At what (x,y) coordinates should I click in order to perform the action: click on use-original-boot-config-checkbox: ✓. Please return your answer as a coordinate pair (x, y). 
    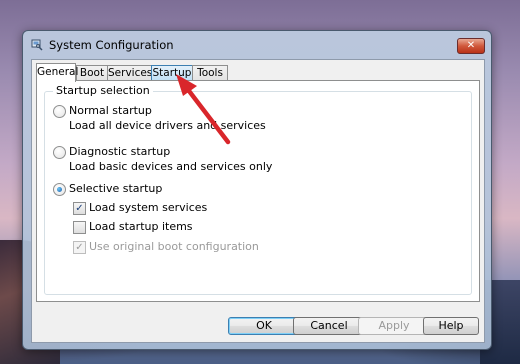
    Looking at the image, I should click on (79, 247).